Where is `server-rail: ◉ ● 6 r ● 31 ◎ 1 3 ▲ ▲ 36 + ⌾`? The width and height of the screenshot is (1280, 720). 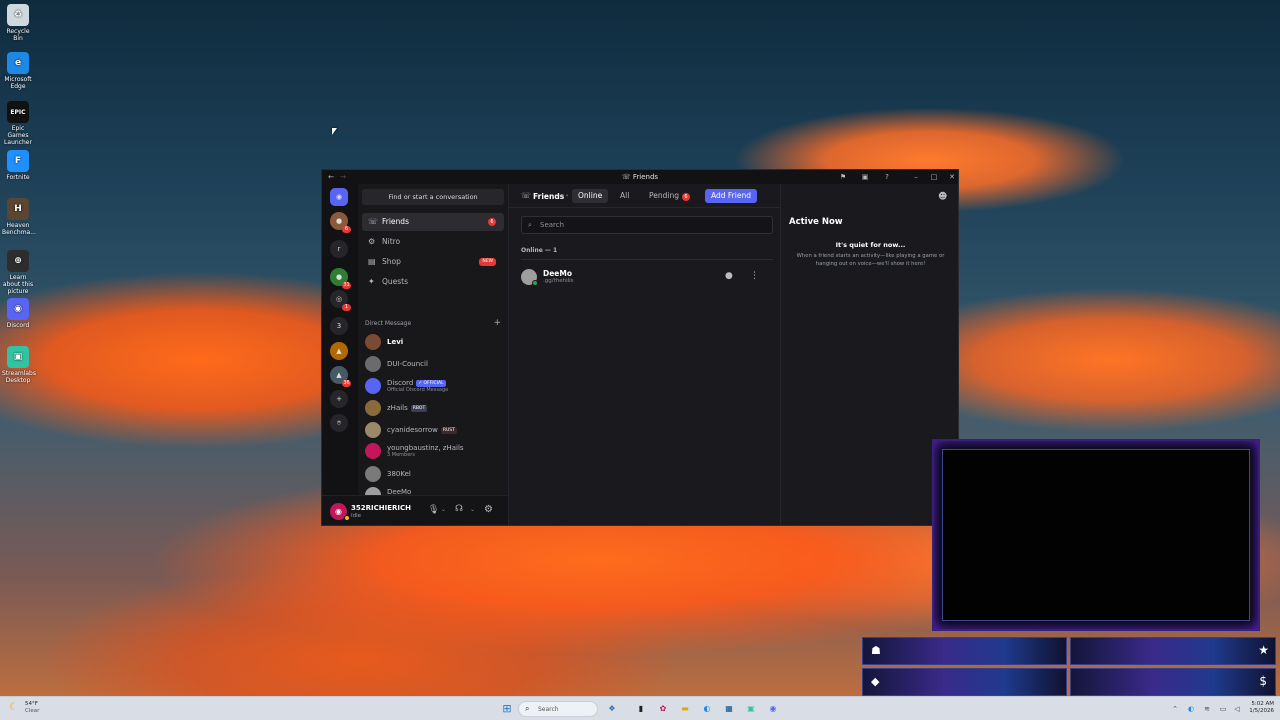
server-rail: ◉ ● 6 r ● 31 ◎ 1 3 ▲ ▲ 36 + ⌾ is located at coordinates (340, 354).